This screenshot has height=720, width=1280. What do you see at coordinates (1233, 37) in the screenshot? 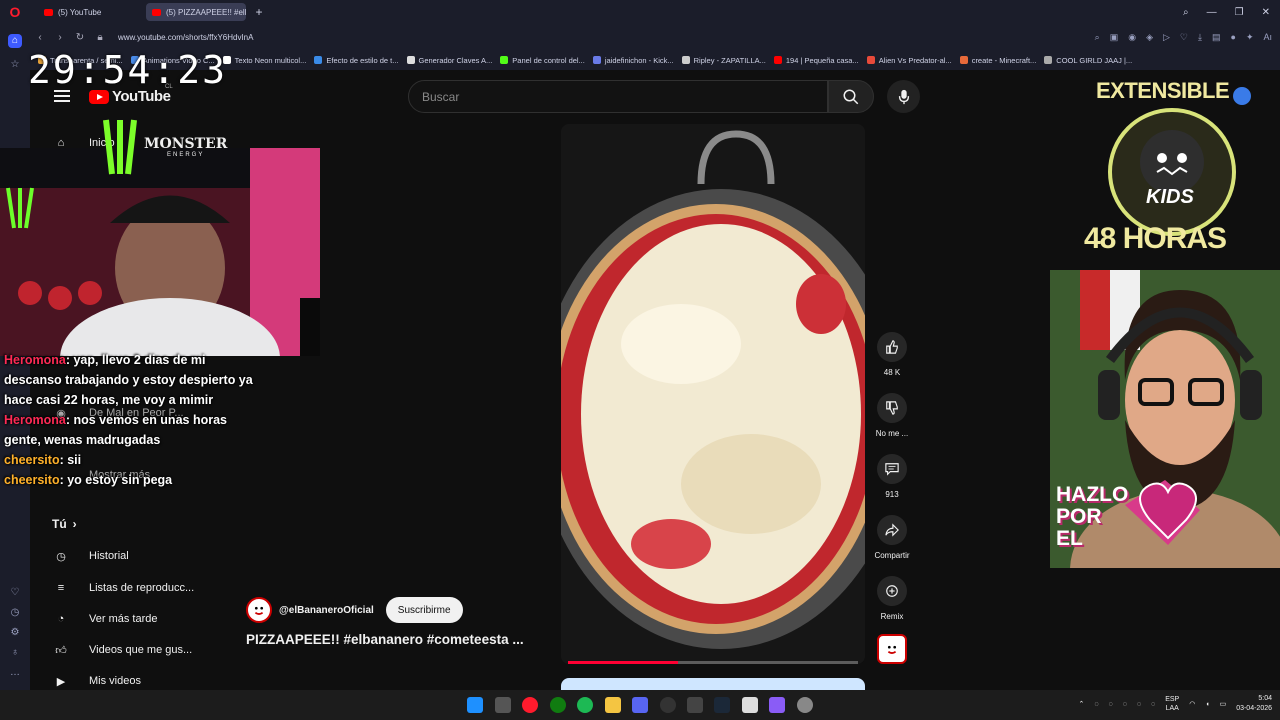
I see `profile-icon: ●` at bounding box center [1233, 37].